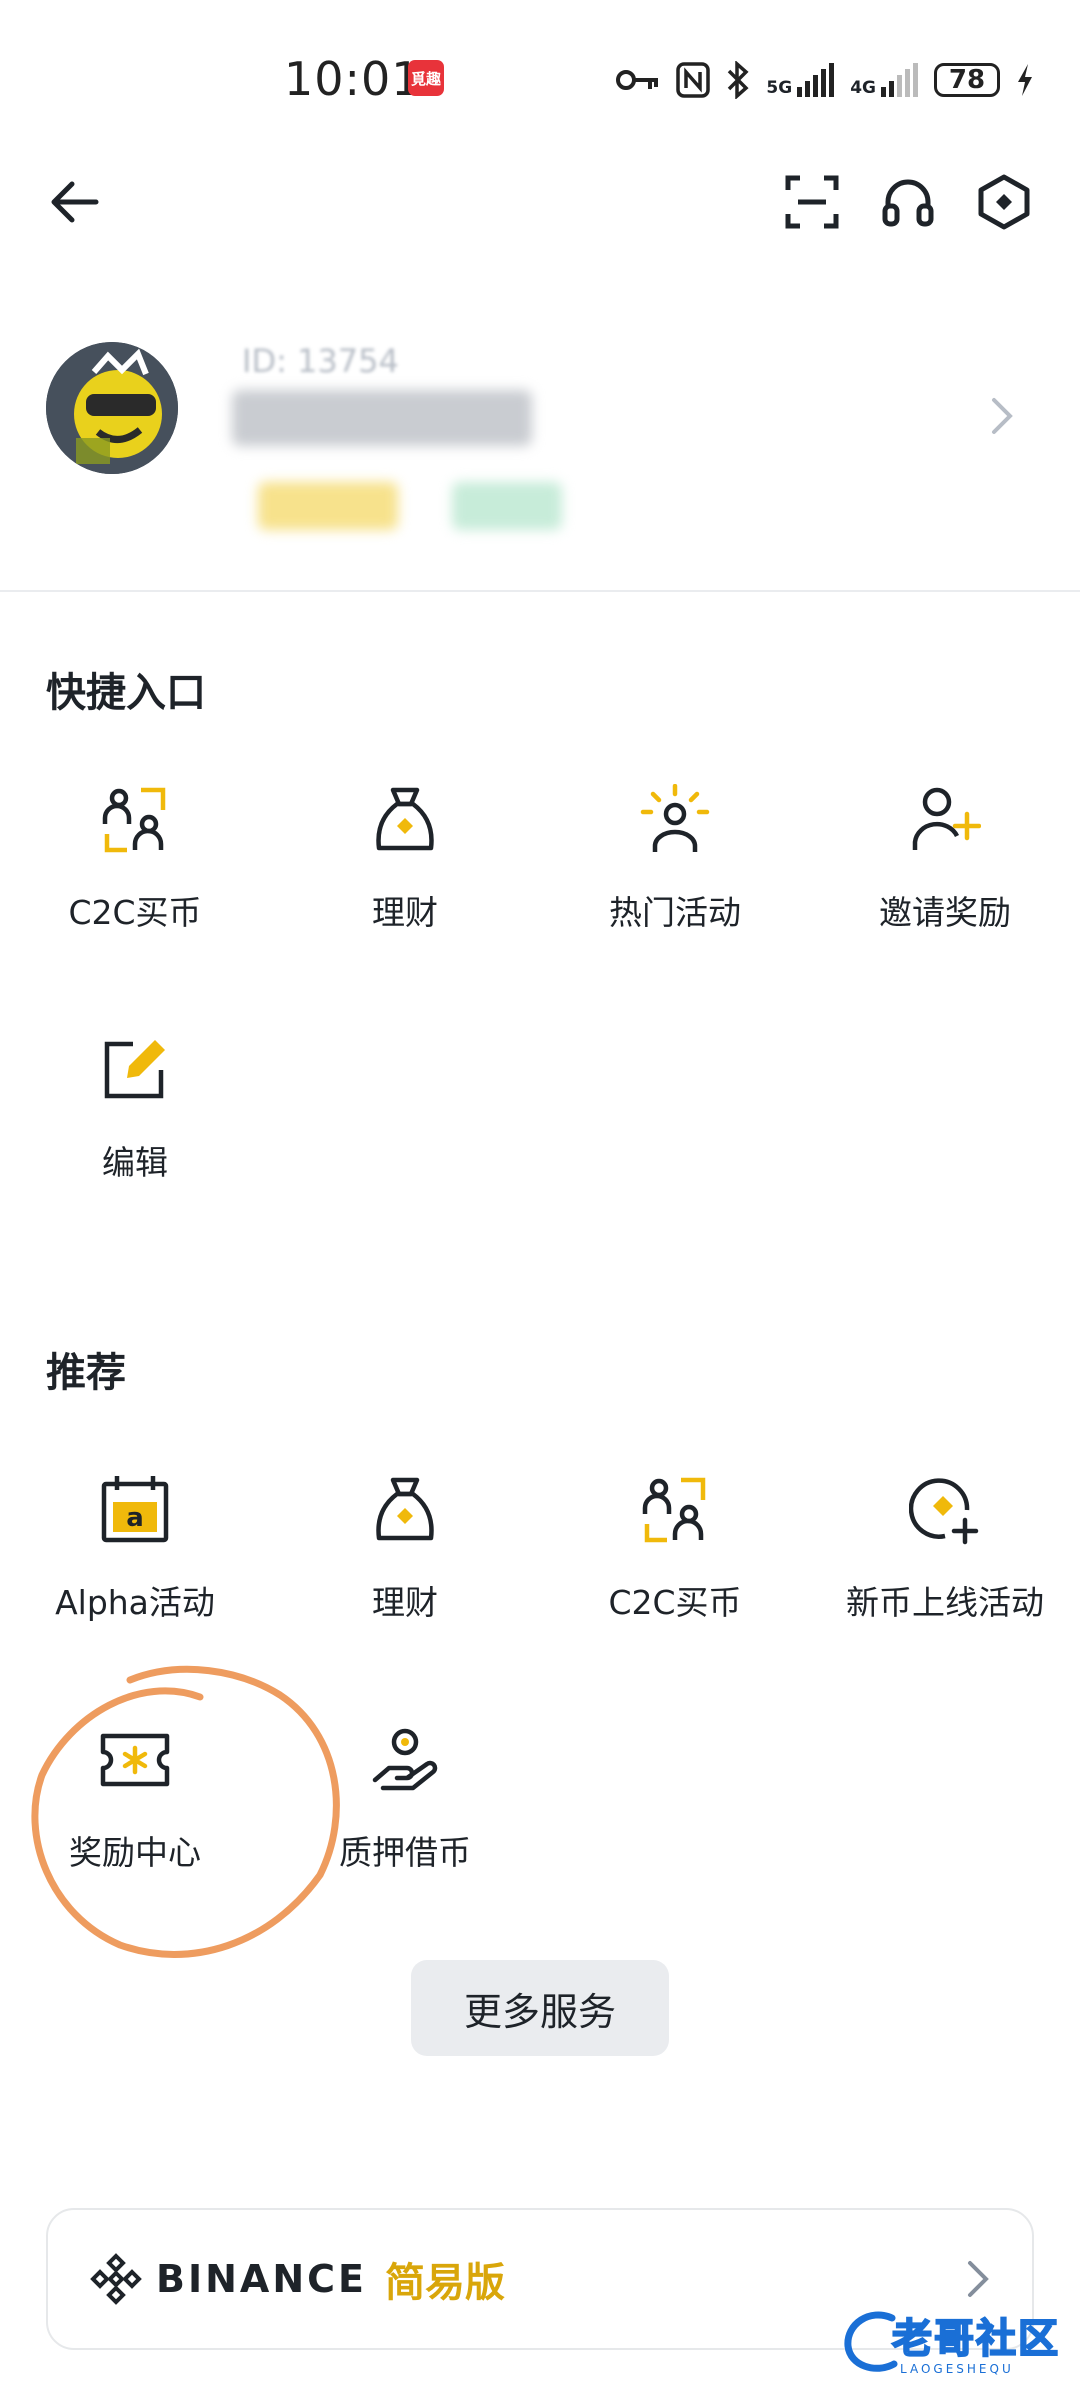 The height and width of the screenshot is (2400, 1080). Describe the element at coordinates (675, 1570) in the screenshot. I see `recommend-c2c: C2C买币` at that location.